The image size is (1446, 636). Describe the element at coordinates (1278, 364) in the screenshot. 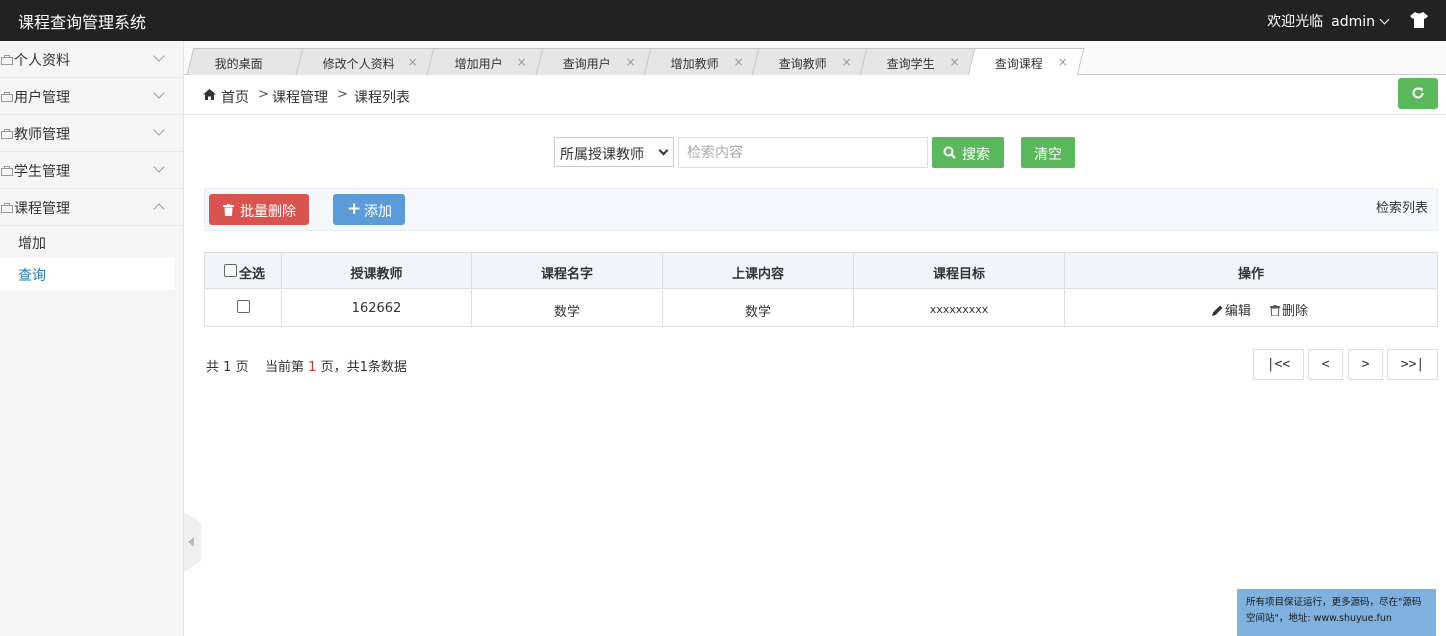

I see `first-page-button: |<<` at that location.